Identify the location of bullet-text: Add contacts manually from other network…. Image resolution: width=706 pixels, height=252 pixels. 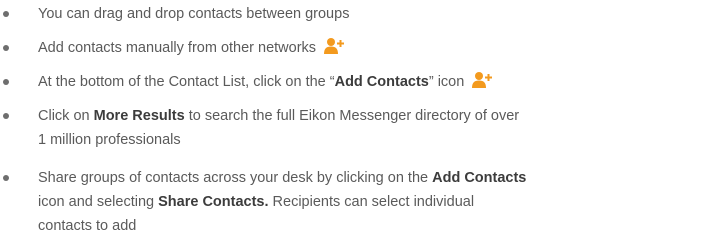
(363, 49).